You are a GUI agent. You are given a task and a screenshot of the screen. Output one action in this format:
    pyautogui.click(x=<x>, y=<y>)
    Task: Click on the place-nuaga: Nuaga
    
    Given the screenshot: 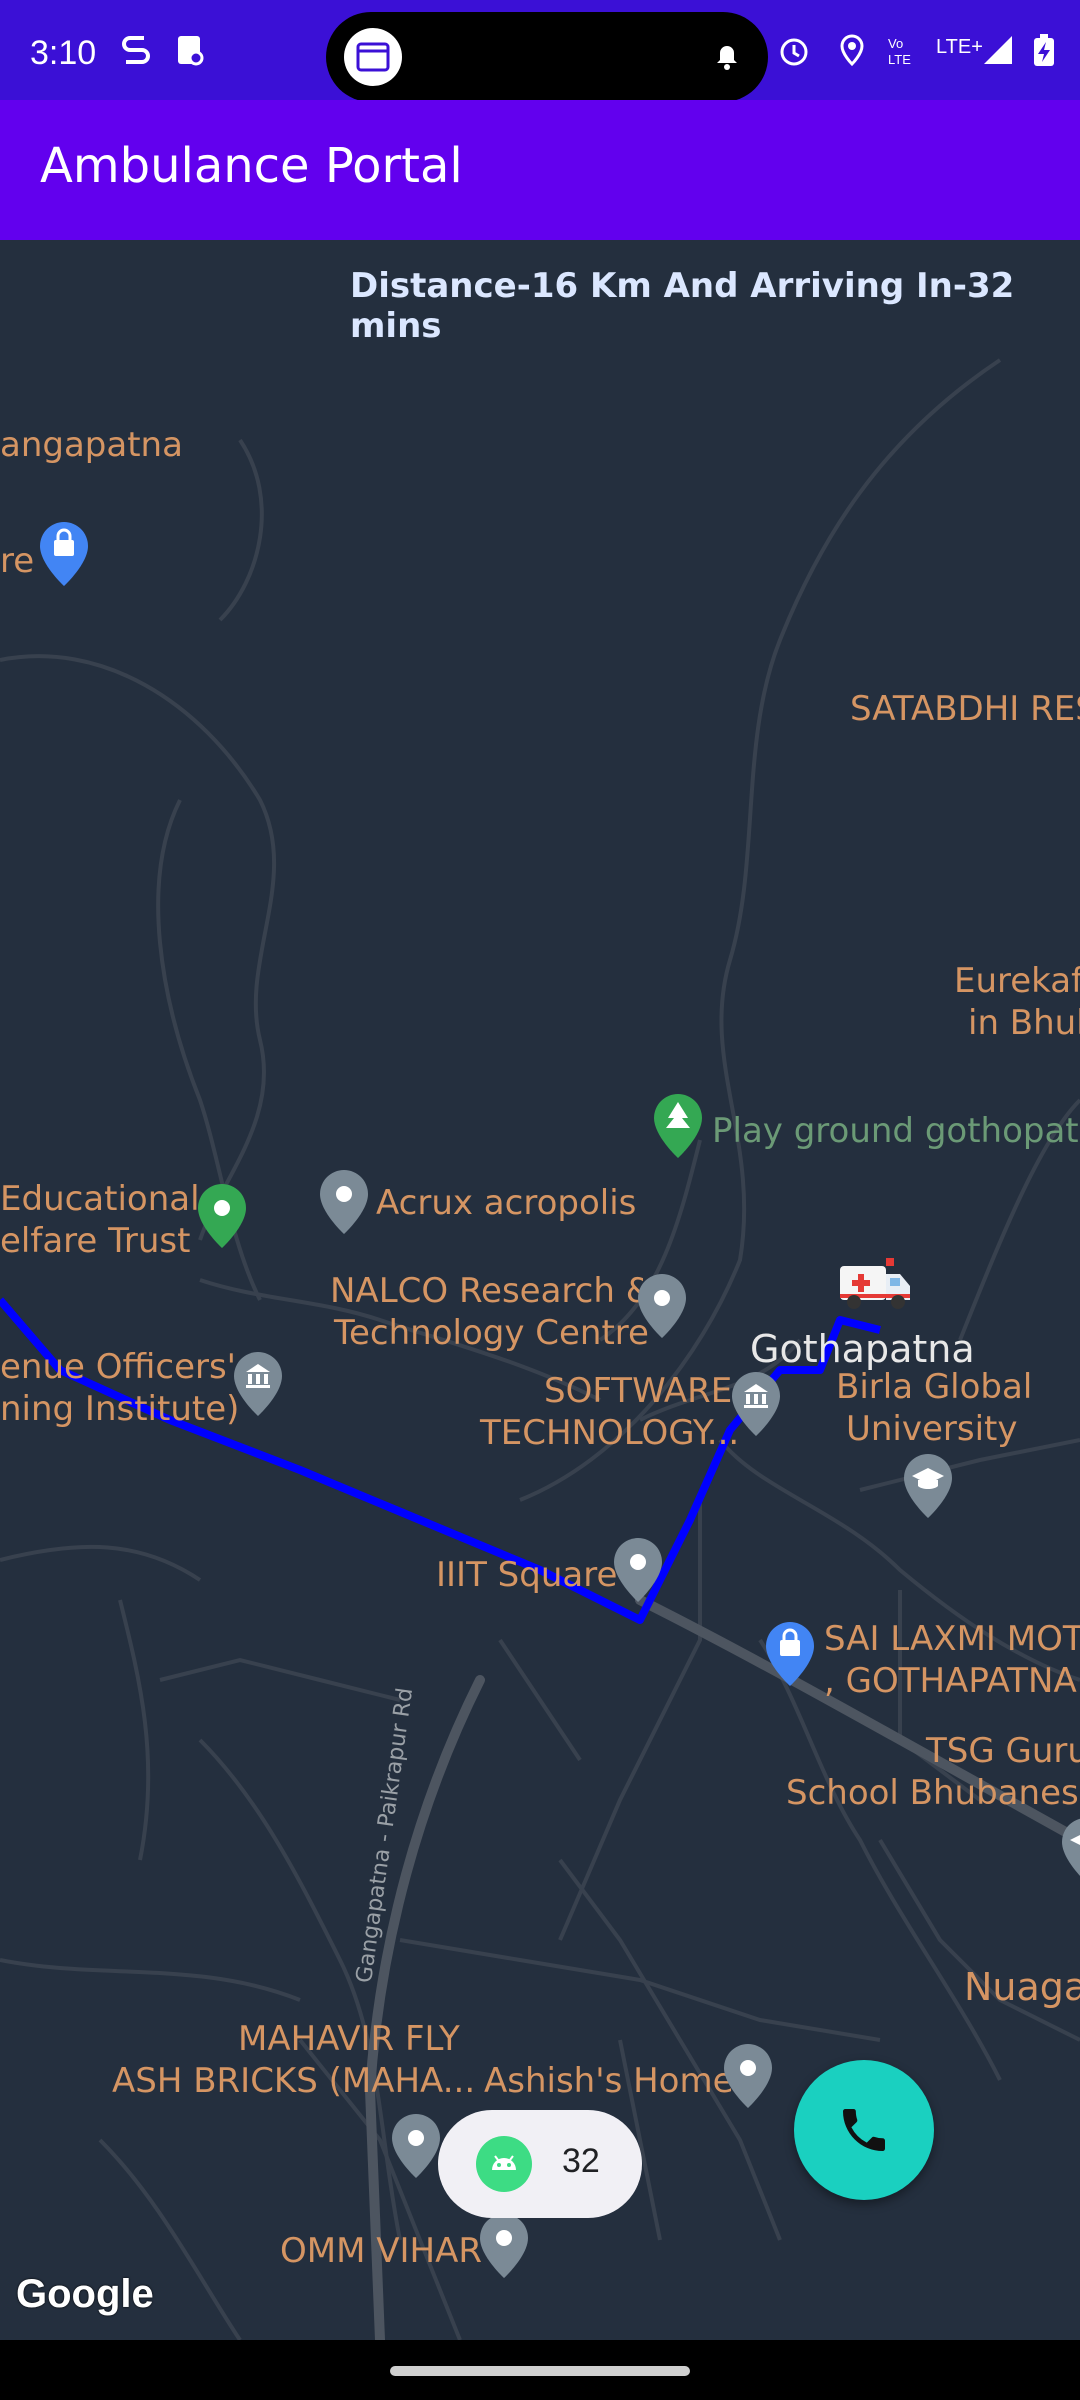 What is the action you would take?
    pyautogui.click(x=1022, y=1987)
    